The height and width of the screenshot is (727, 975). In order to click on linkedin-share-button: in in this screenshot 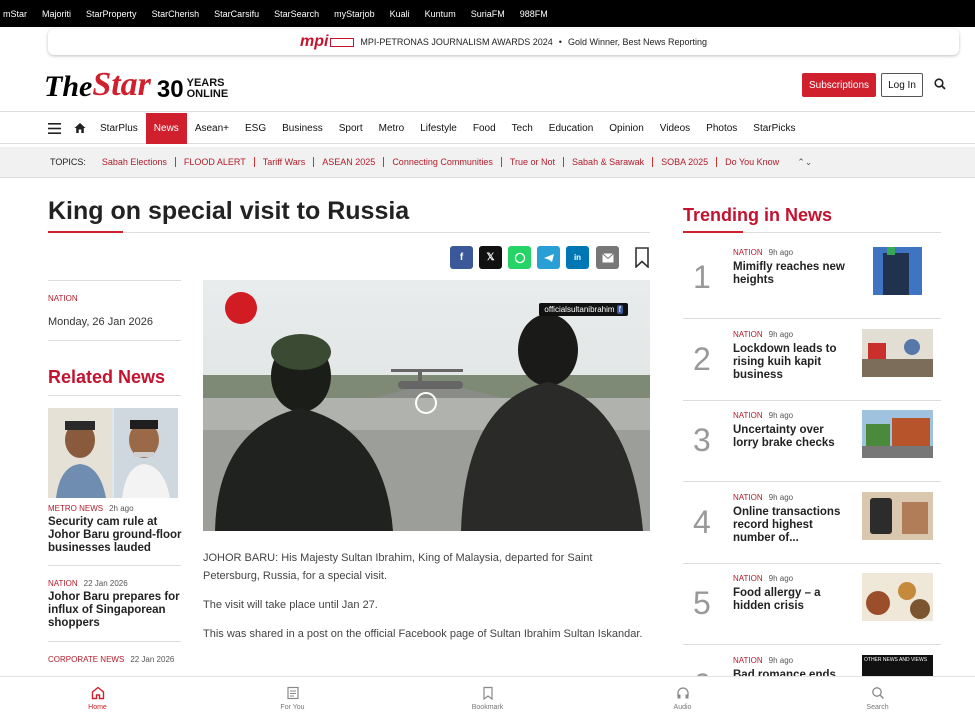, I will do `click(577, 257)`.